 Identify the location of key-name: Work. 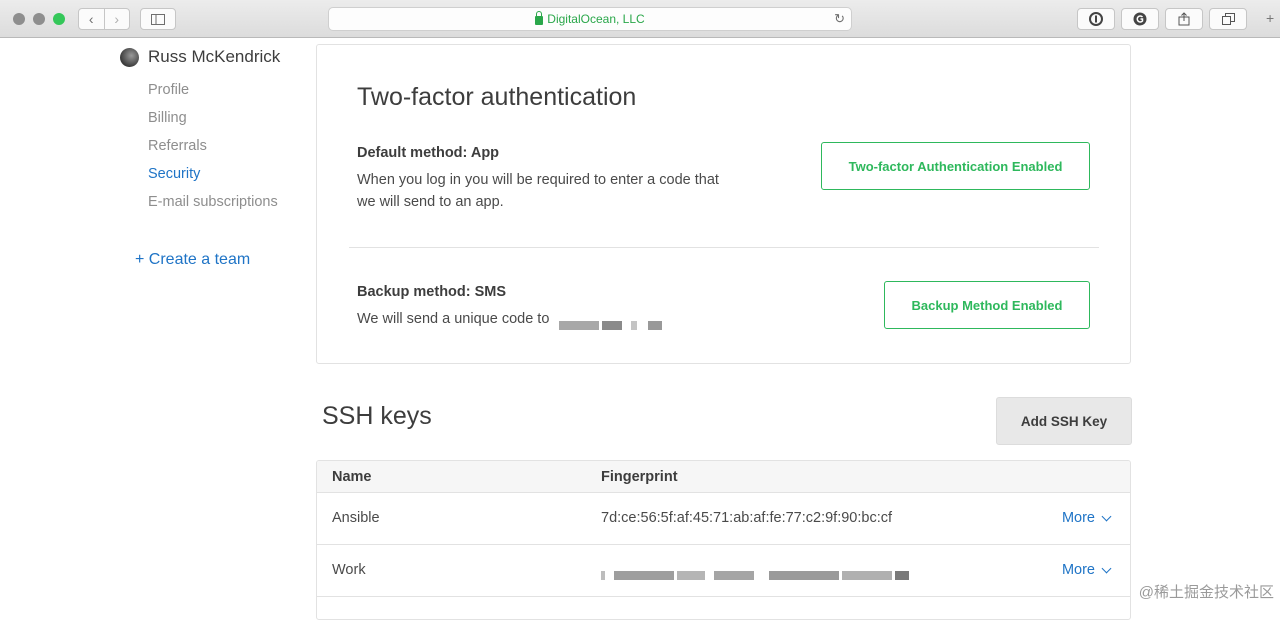
(349, 570).